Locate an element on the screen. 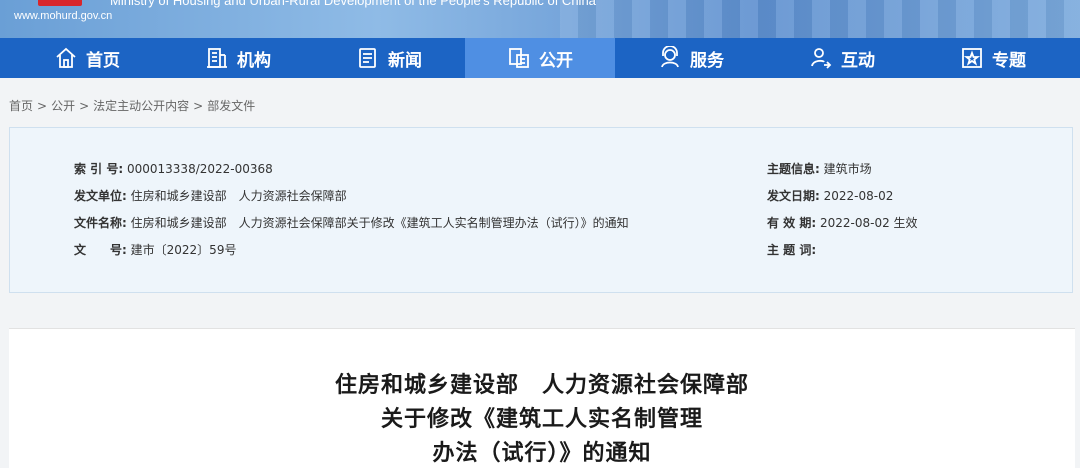 This screenshot has height=468, width=1080. news-icon is located at coordinates (367, 58).